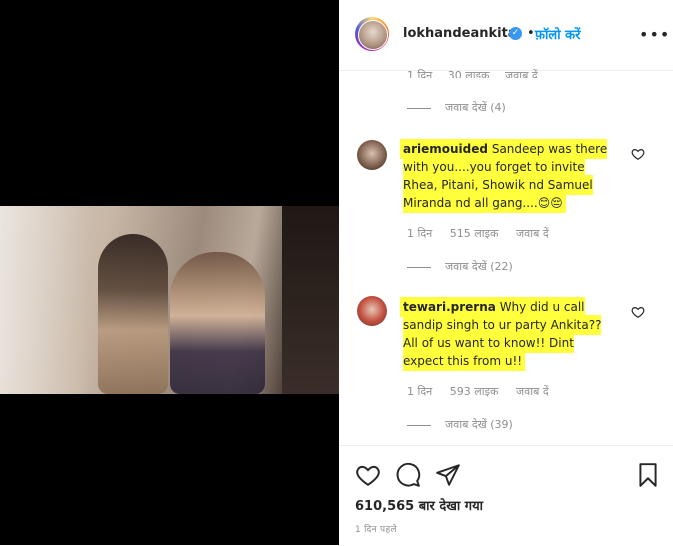  What do you see at coordinates (654, 34) in the screenshot?
I see `more-options-icon: •••` at bounding box center [654, 34].